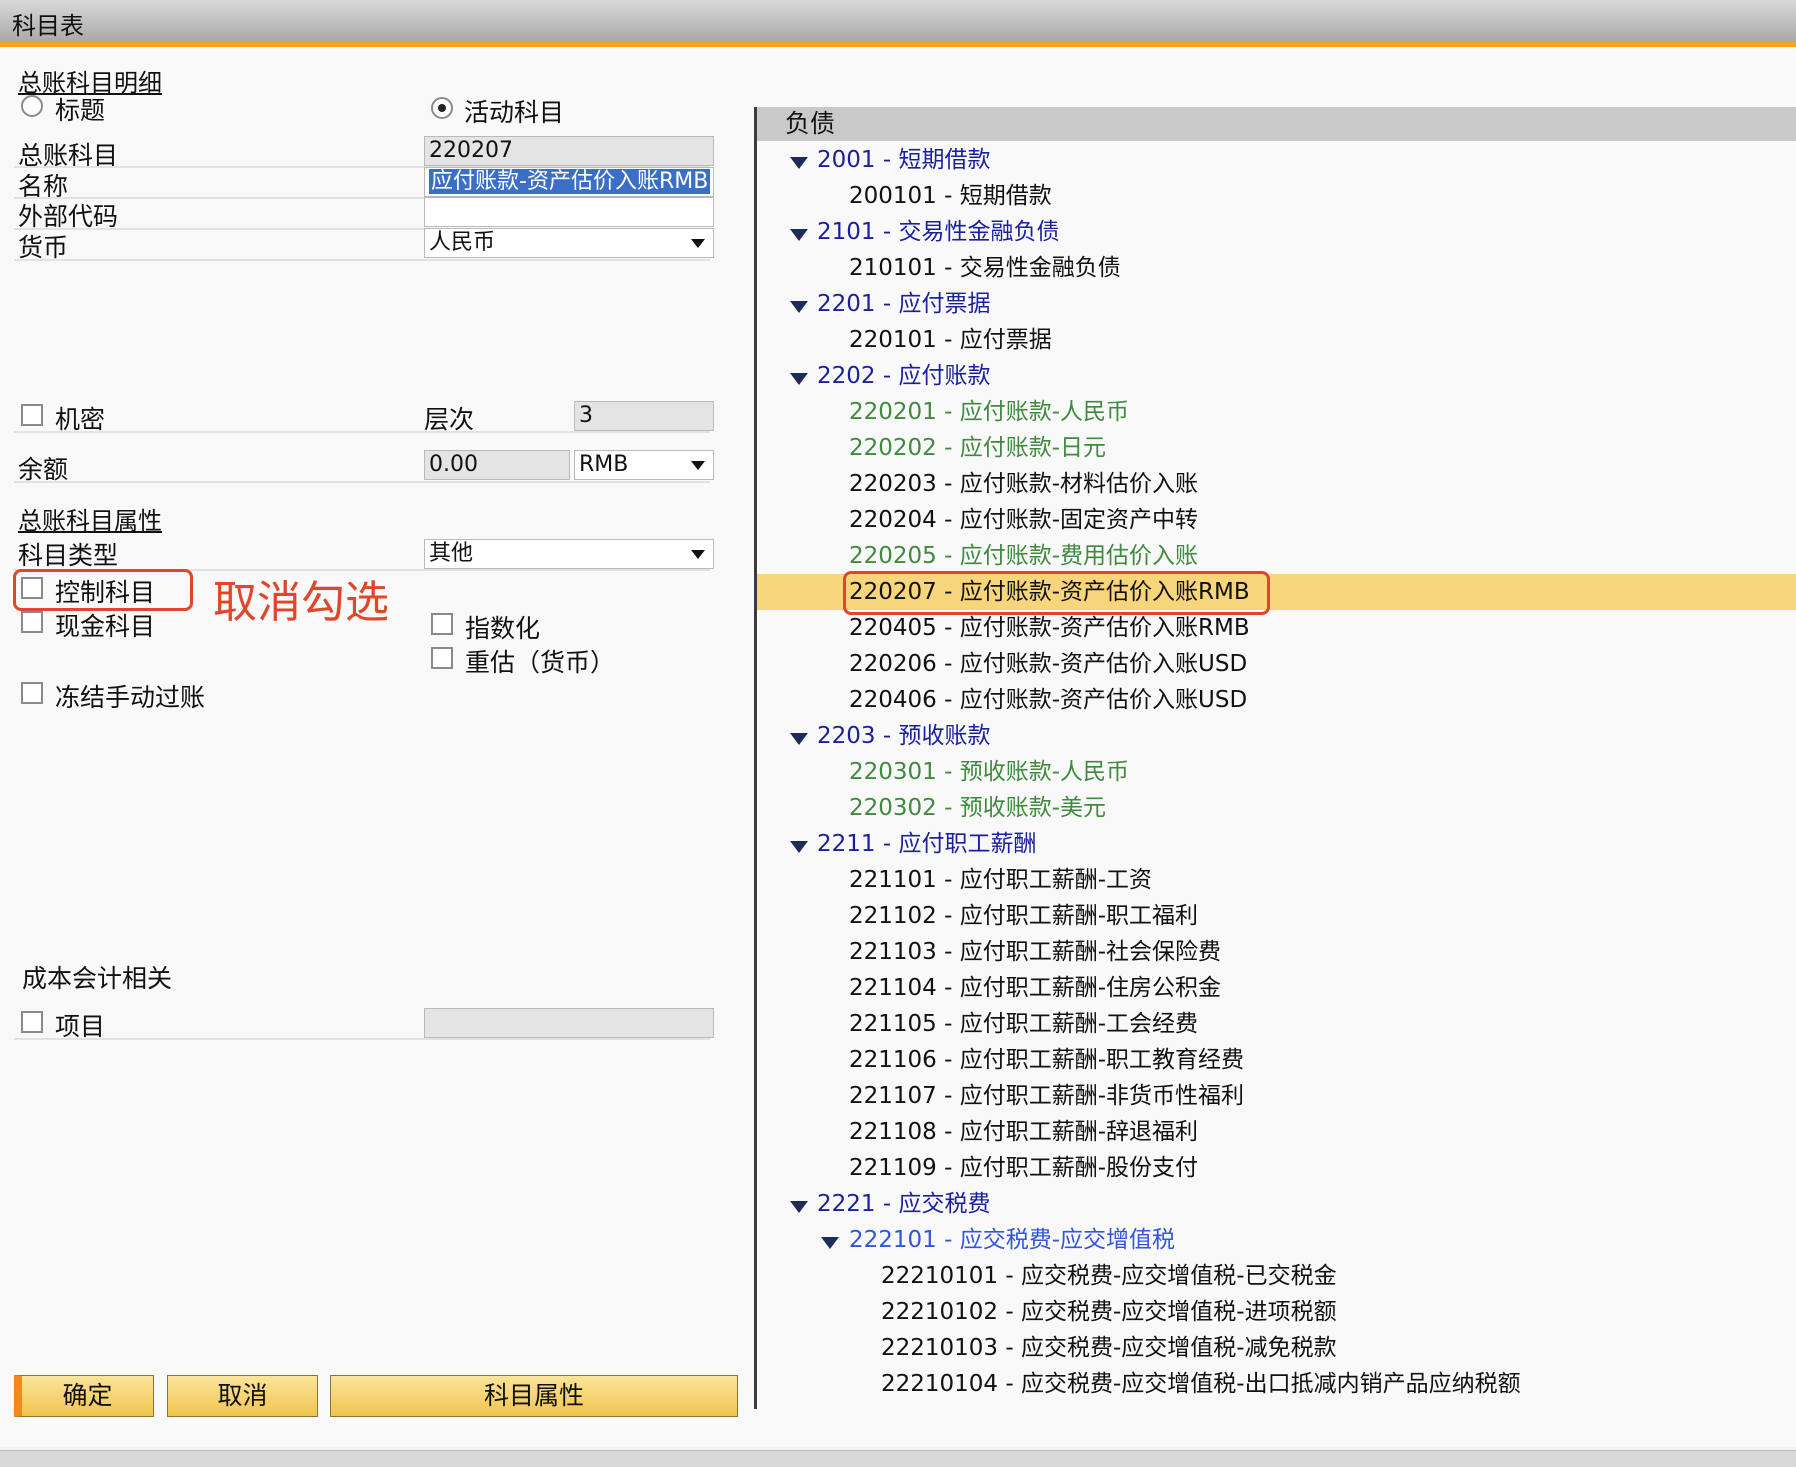 This screenshot has height=1467, width=1796. I want to click on radio-title, so click(32, 106).